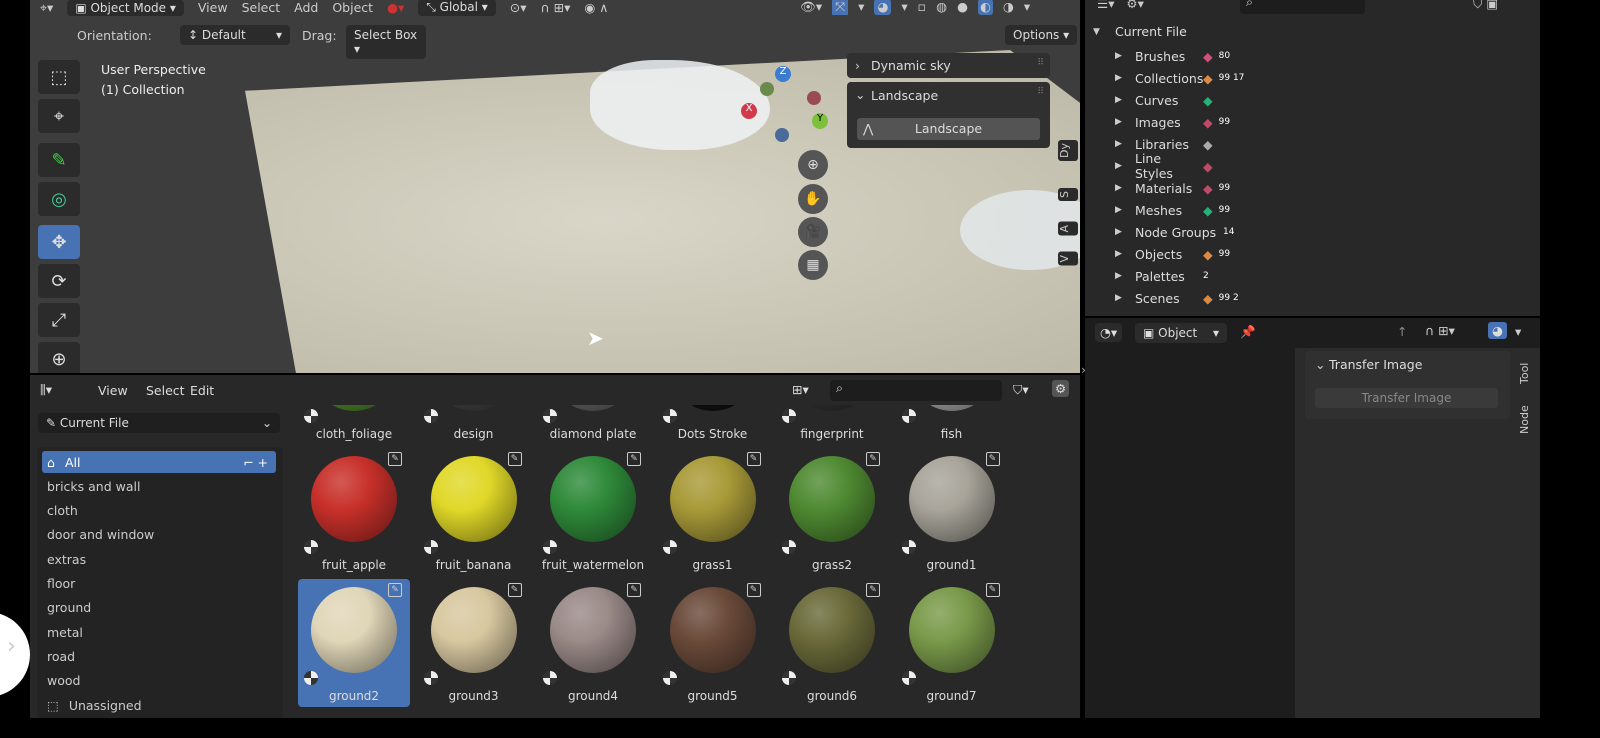 The image size is (1600, 738). I want to click on drag-dropdown: Select Box ▾, so click(386, 42).